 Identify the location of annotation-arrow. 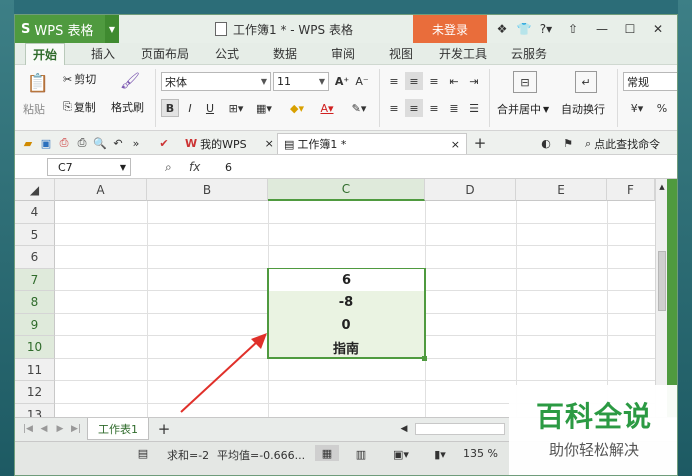
(223, 373).